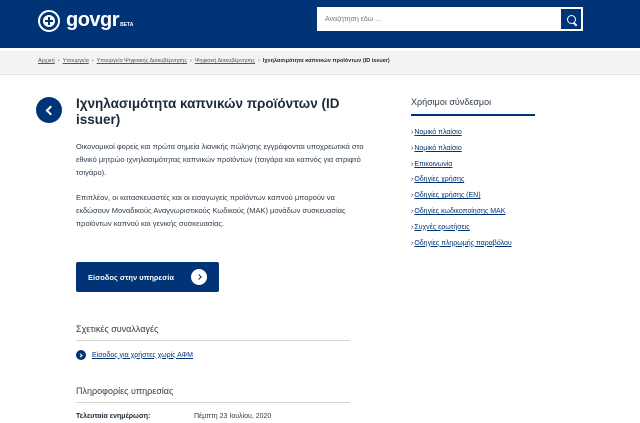 This screenshot has height=423, width=640. I want to click on useful-link-faq: Συχνές ερωτήσεις, so click(441, 227).